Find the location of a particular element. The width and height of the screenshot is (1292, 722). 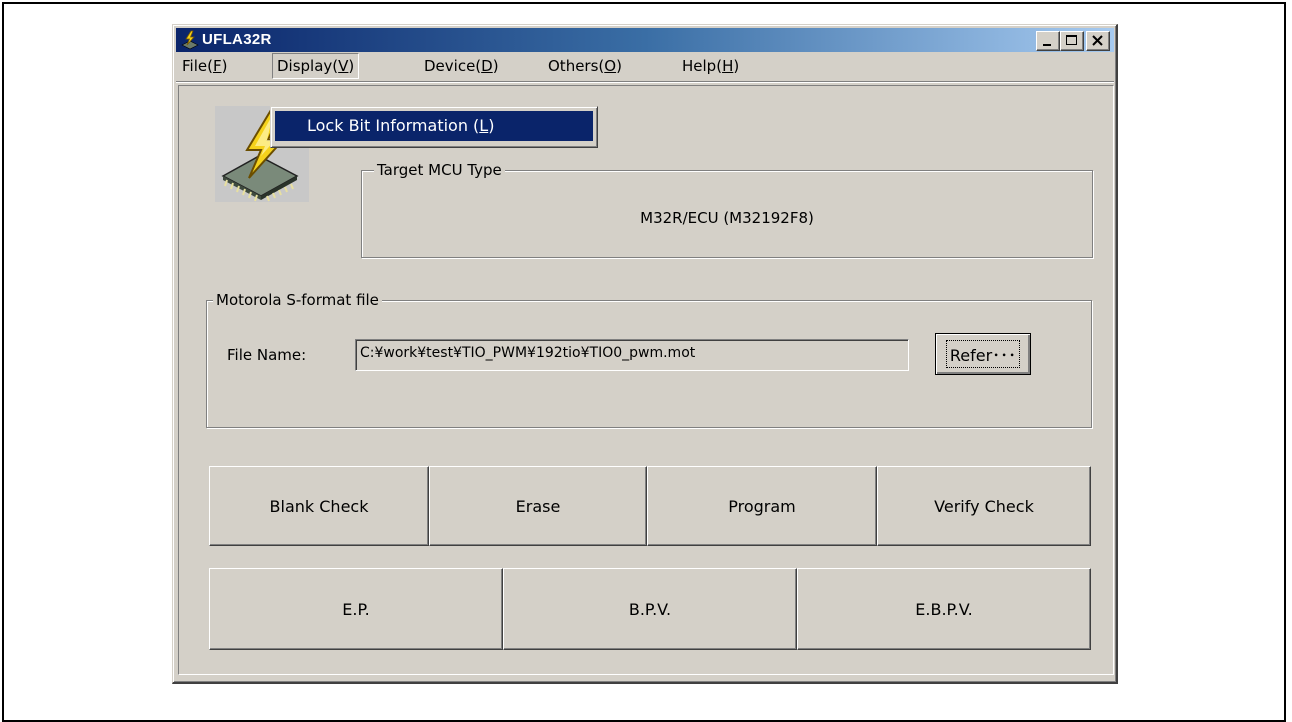

ep-button: E.P. is located at coordinates (356, 609).